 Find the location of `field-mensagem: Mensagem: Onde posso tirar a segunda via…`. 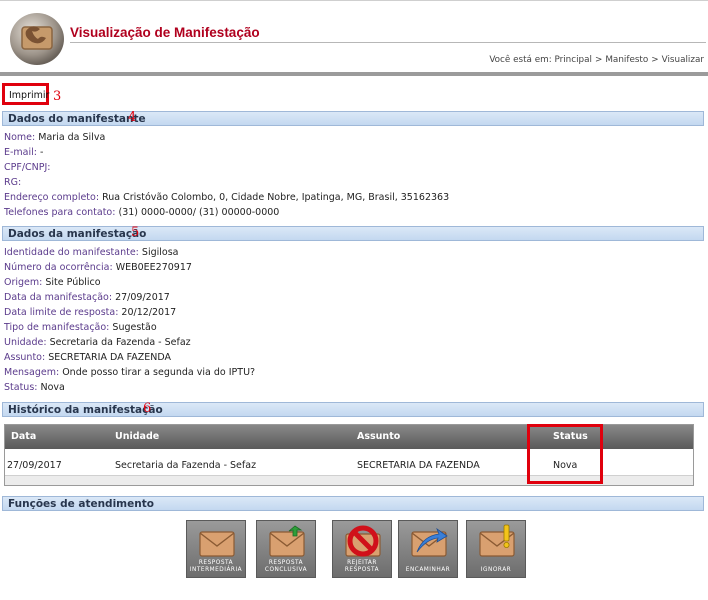

field-mensagem: Mensagem: Onde posso tirar a segunda via… is located at coordinates (129, 372).